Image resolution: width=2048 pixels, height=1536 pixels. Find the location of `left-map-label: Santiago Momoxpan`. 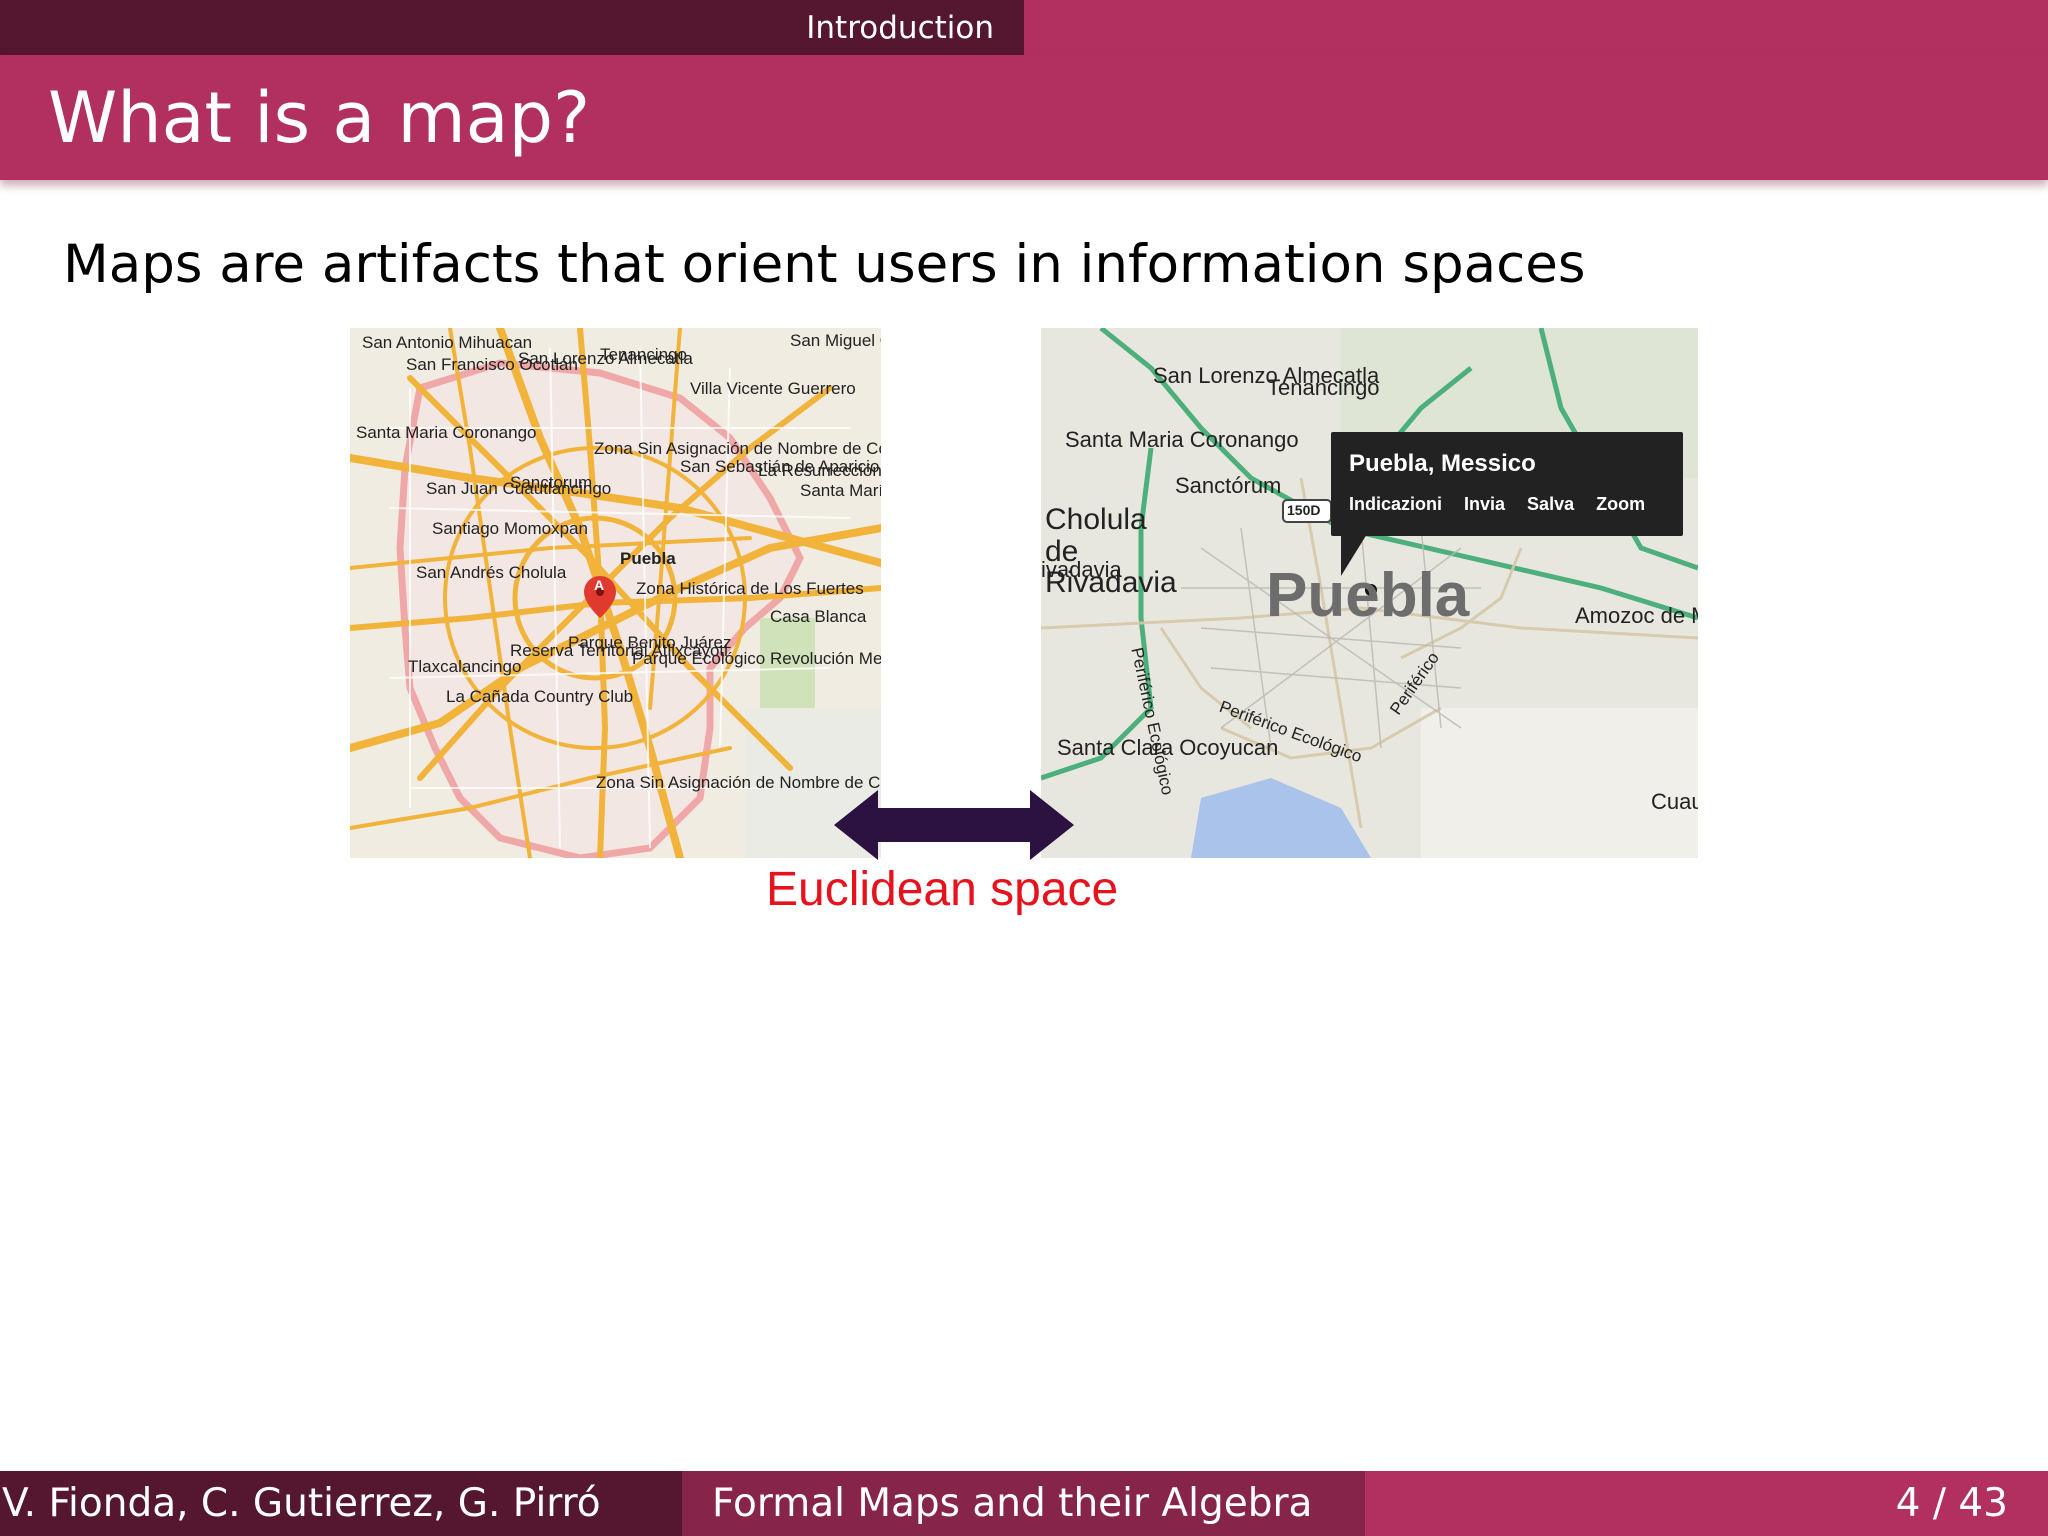

left-map-label: Santiago Momoxpan is located at coordinates (510, 528).